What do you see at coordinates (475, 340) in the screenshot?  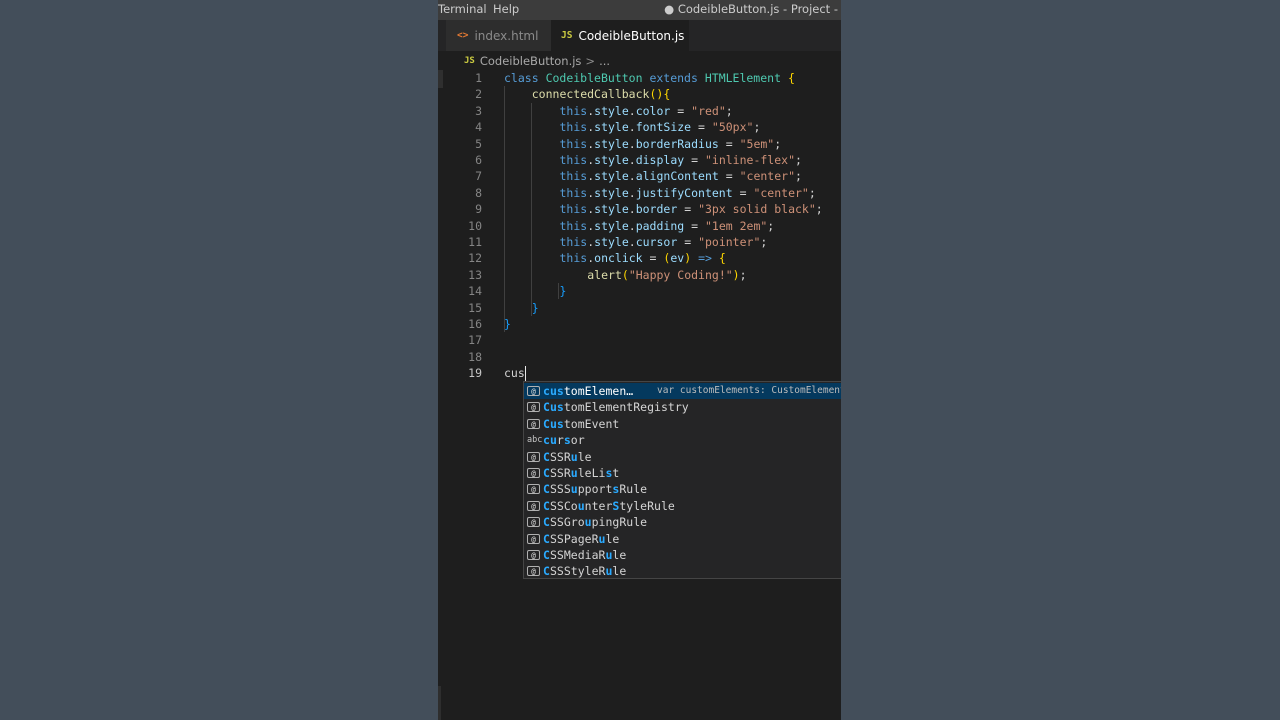 I see `line-number: 17` at bounding box center [475, 340].